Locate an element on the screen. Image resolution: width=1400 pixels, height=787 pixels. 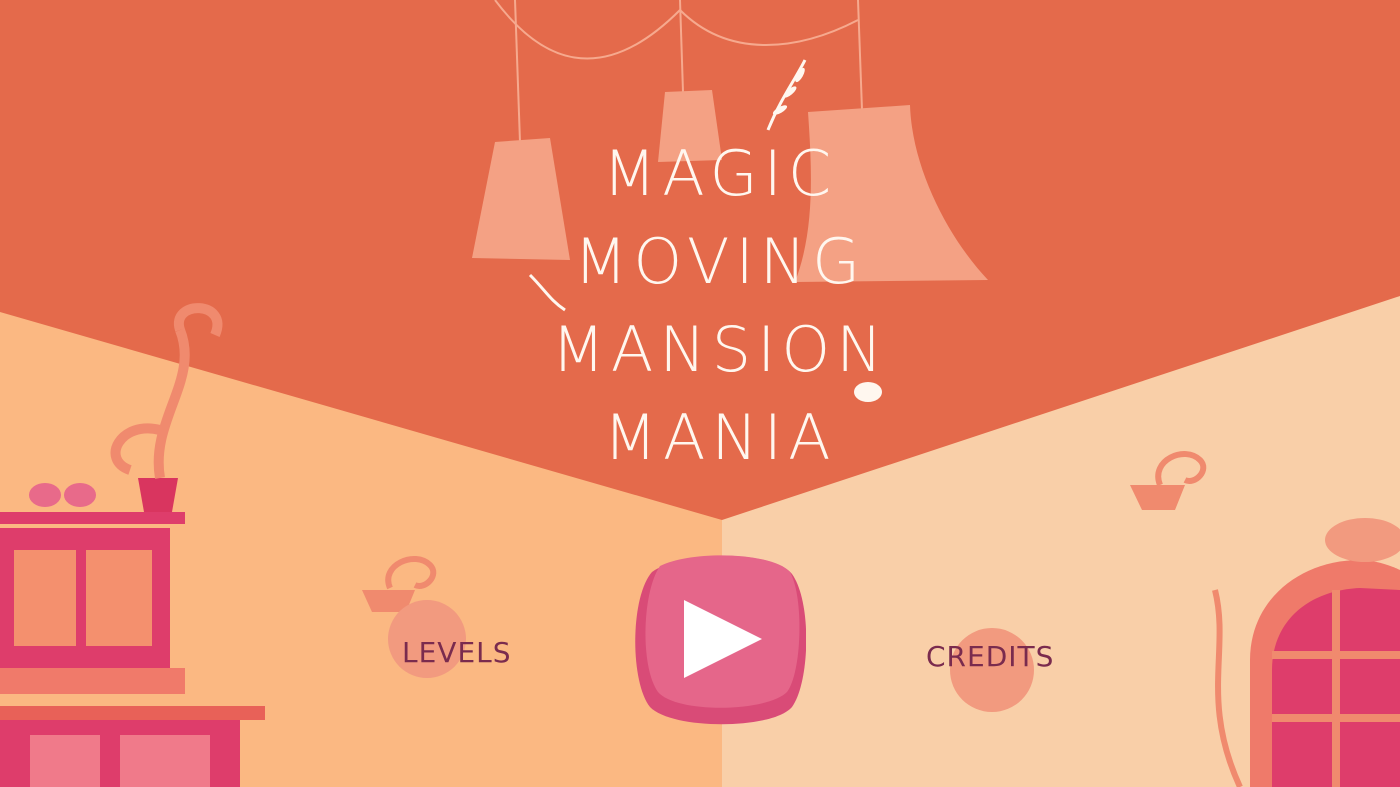
title-line-4: MANIA is located at coordinates (720, 437).